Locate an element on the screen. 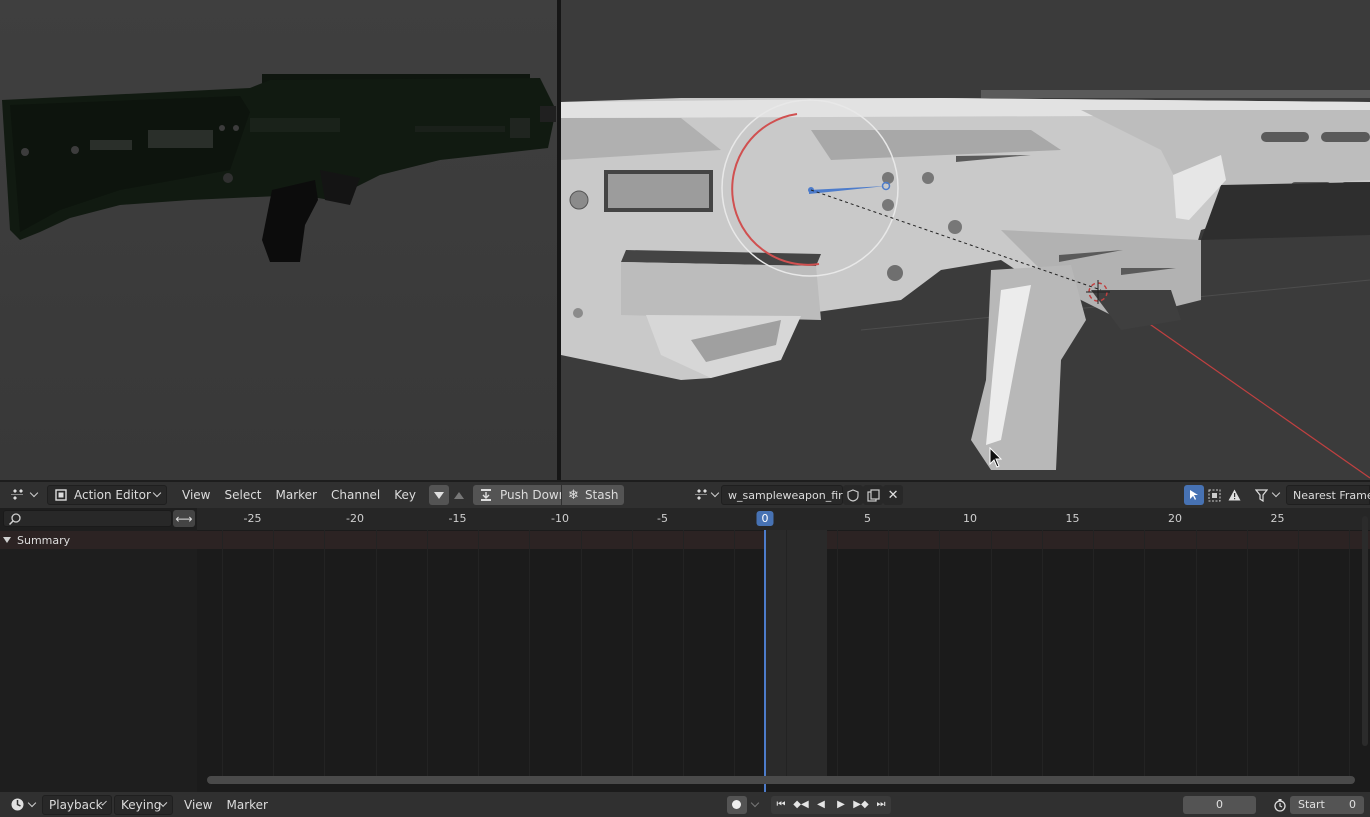 The height and width of the screenshot is (817, 1370). only-errors-button is located at coordinates (1234, 495).